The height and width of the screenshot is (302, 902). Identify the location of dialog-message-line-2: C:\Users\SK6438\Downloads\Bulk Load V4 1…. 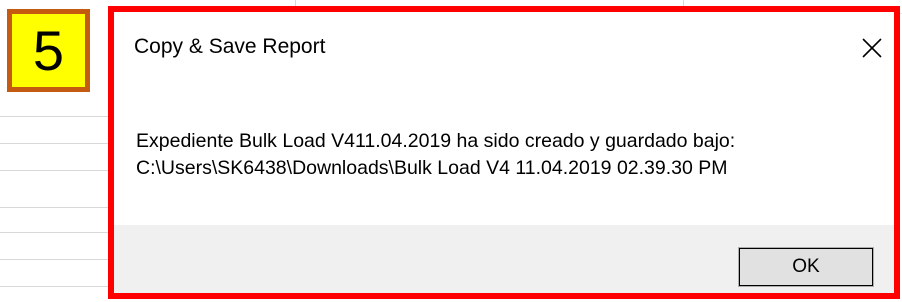
(432, 168).